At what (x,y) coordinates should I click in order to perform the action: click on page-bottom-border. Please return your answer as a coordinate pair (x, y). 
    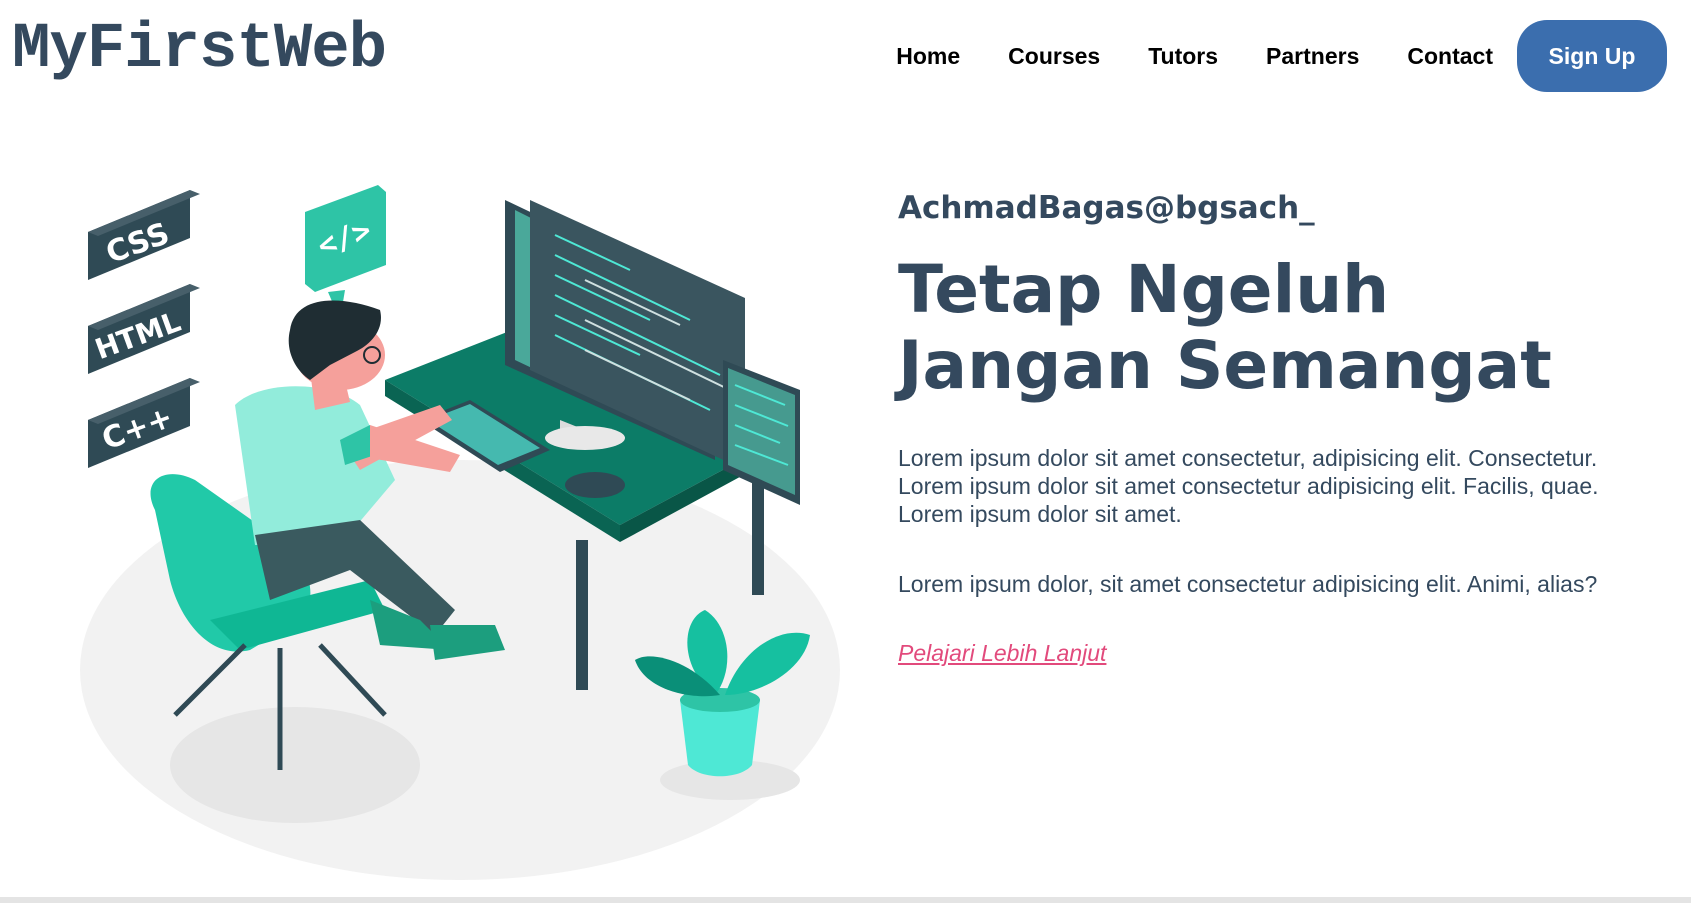
    Looking at the image, I should click on (845, 900).